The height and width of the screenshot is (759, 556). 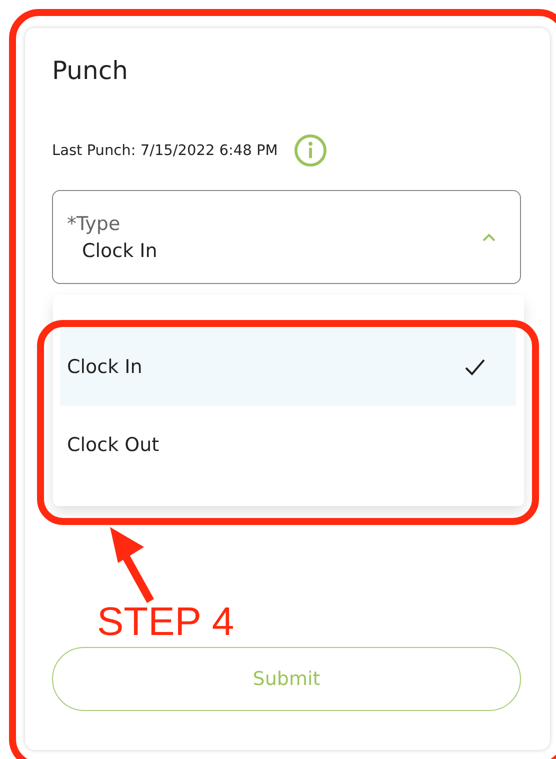 What do you see at coordinates (489, 237) in the screenshot?
I see `caret-icon` at bounding box center [489, 237].